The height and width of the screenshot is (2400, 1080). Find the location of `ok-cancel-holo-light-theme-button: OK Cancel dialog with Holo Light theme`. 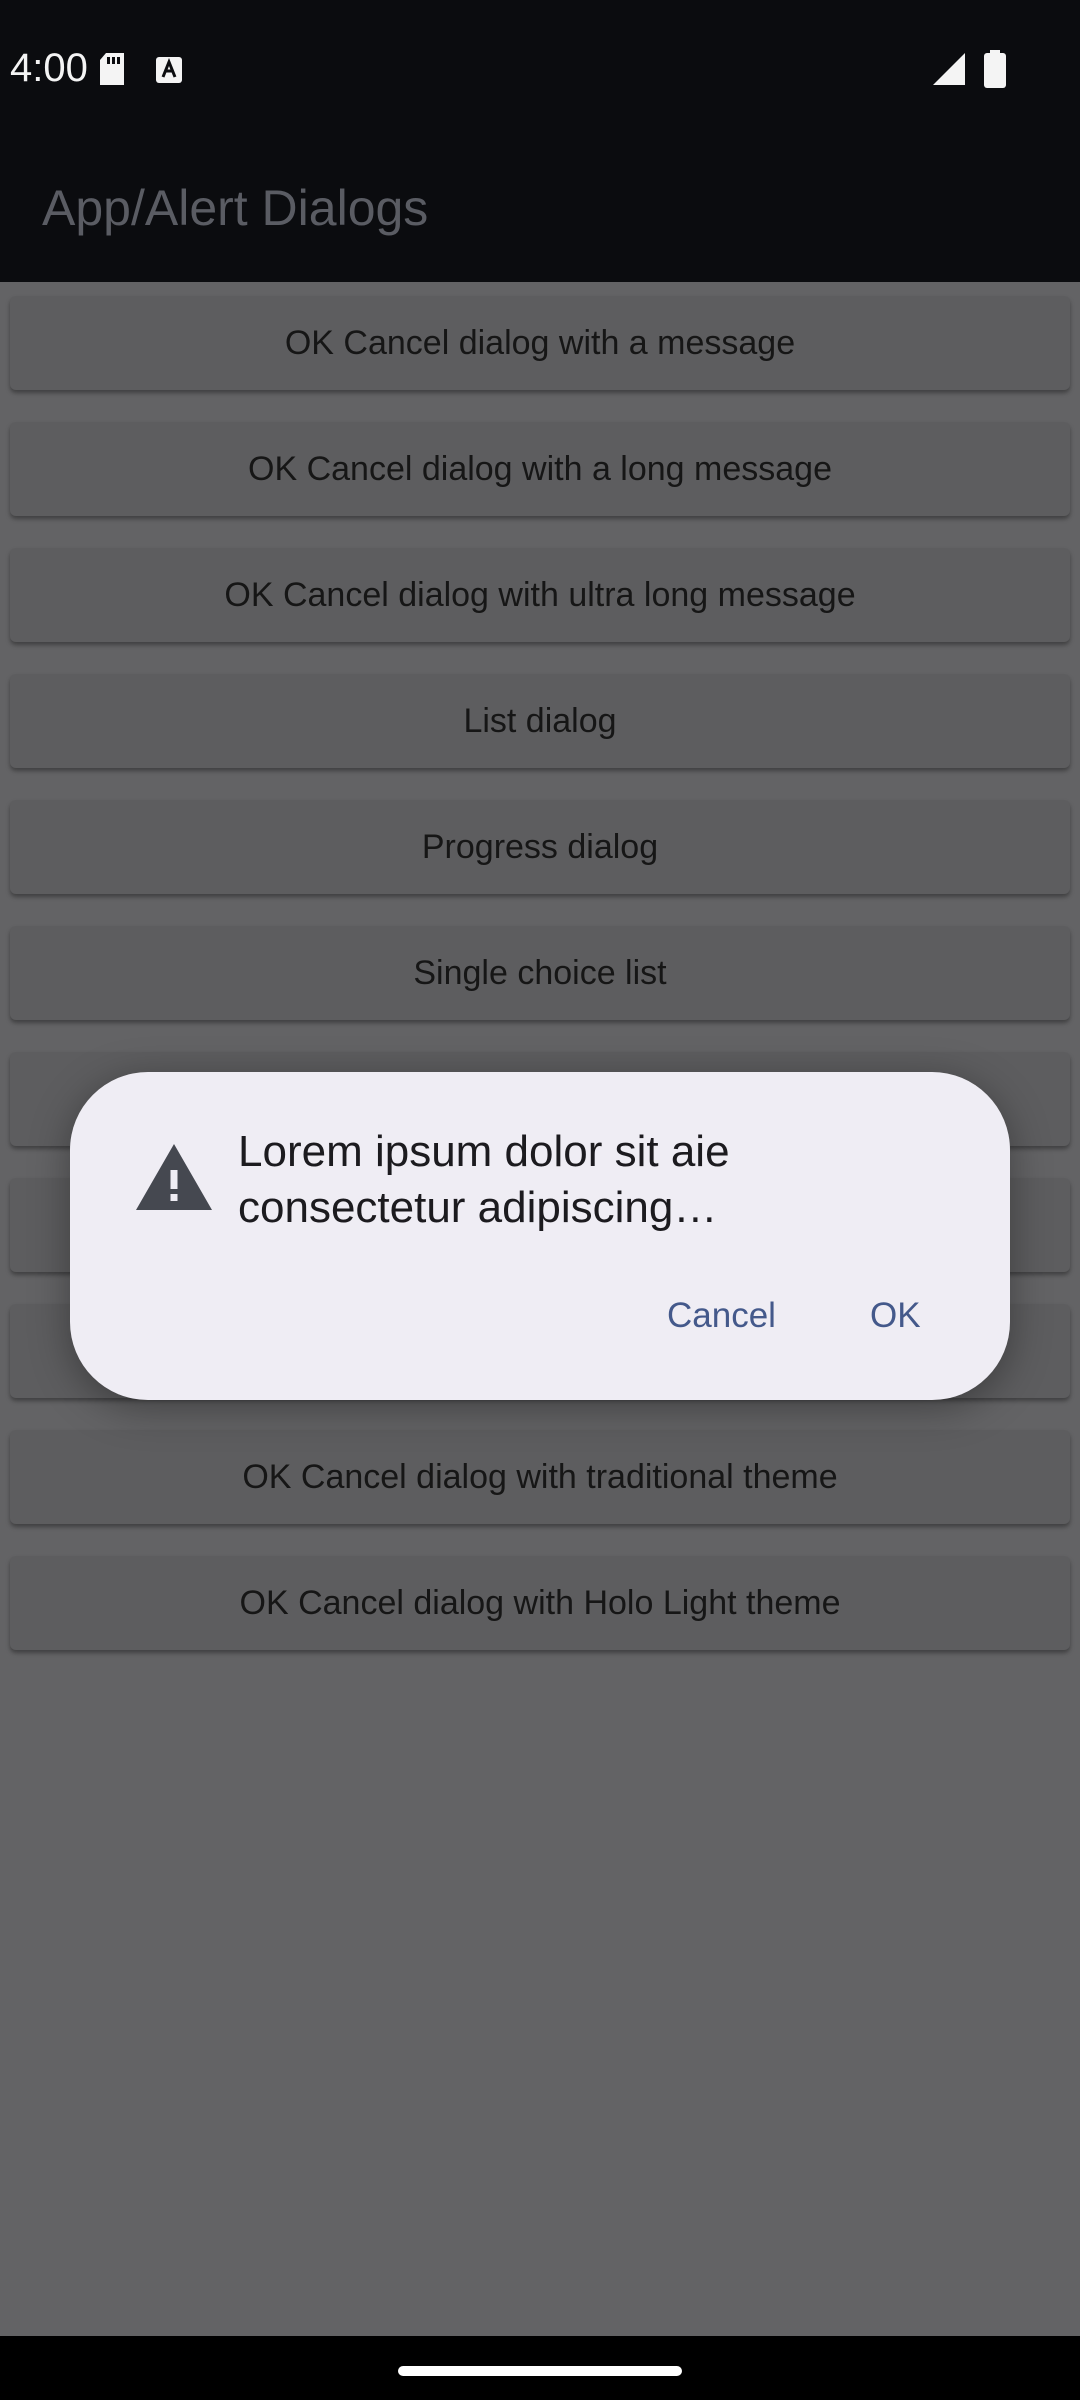

ok-cancel-holo-light-theme-button: OK Cancel dialog with Holo Light theme is located at coordinates (540, 1603).